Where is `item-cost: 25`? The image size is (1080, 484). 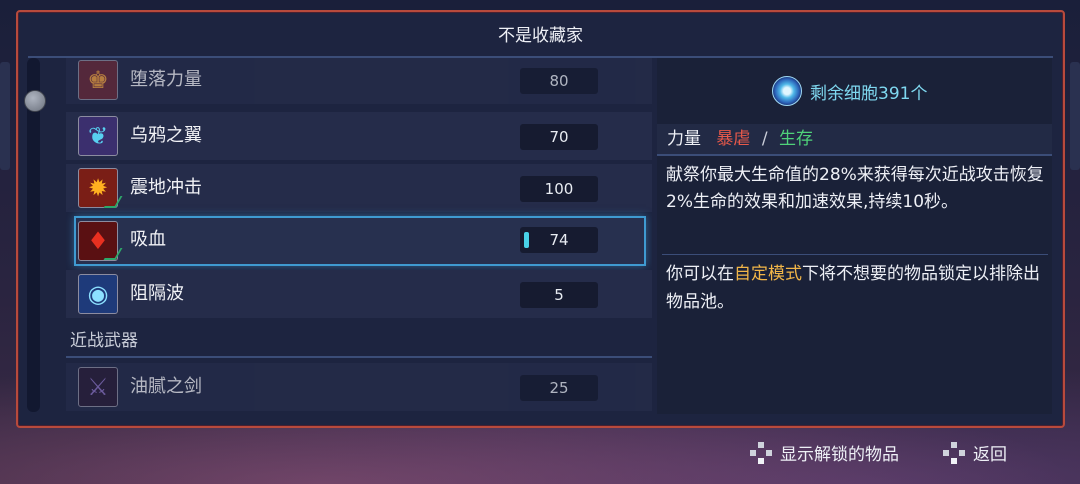
item-cost: 25 is located at coordinates (559, 388).